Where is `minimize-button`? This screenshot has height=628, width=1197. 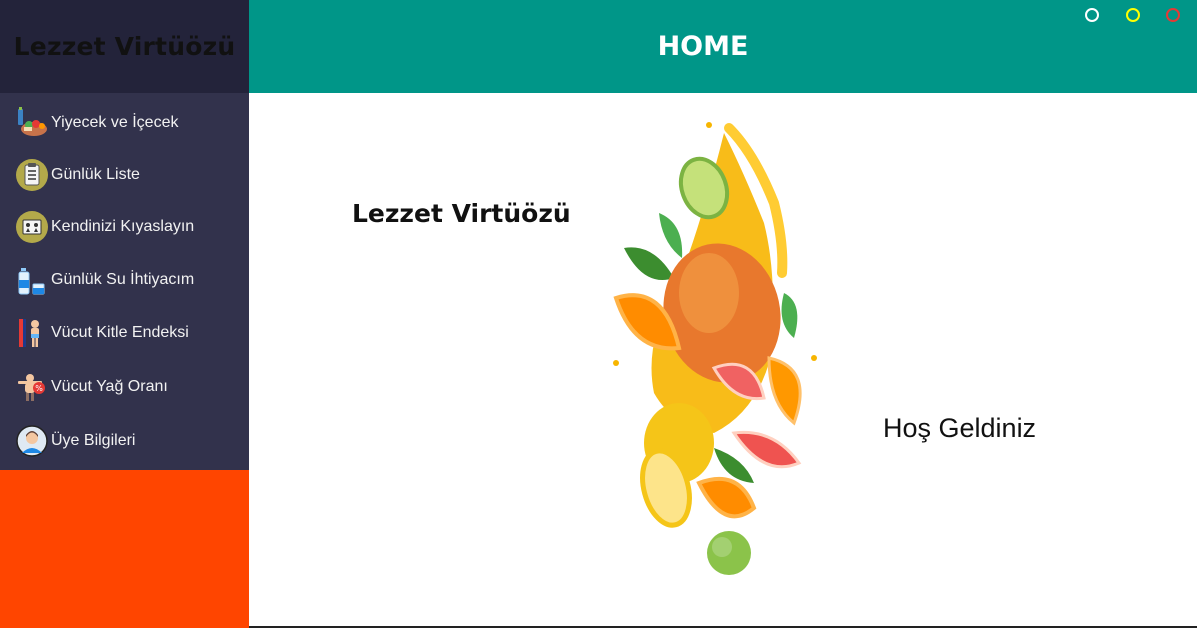
minimize-button is located at coordinates (1092, 15).